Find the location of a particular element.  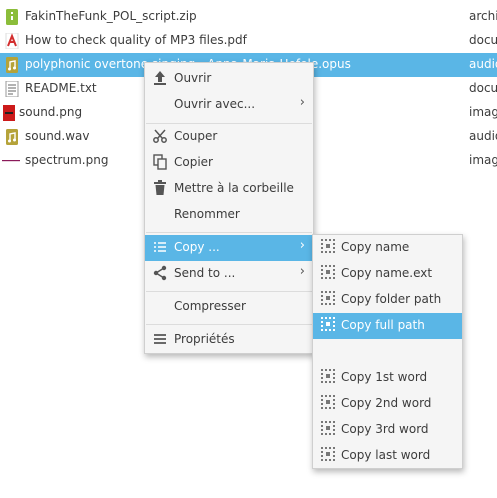

open-icon is located at coordinates (160, 79).